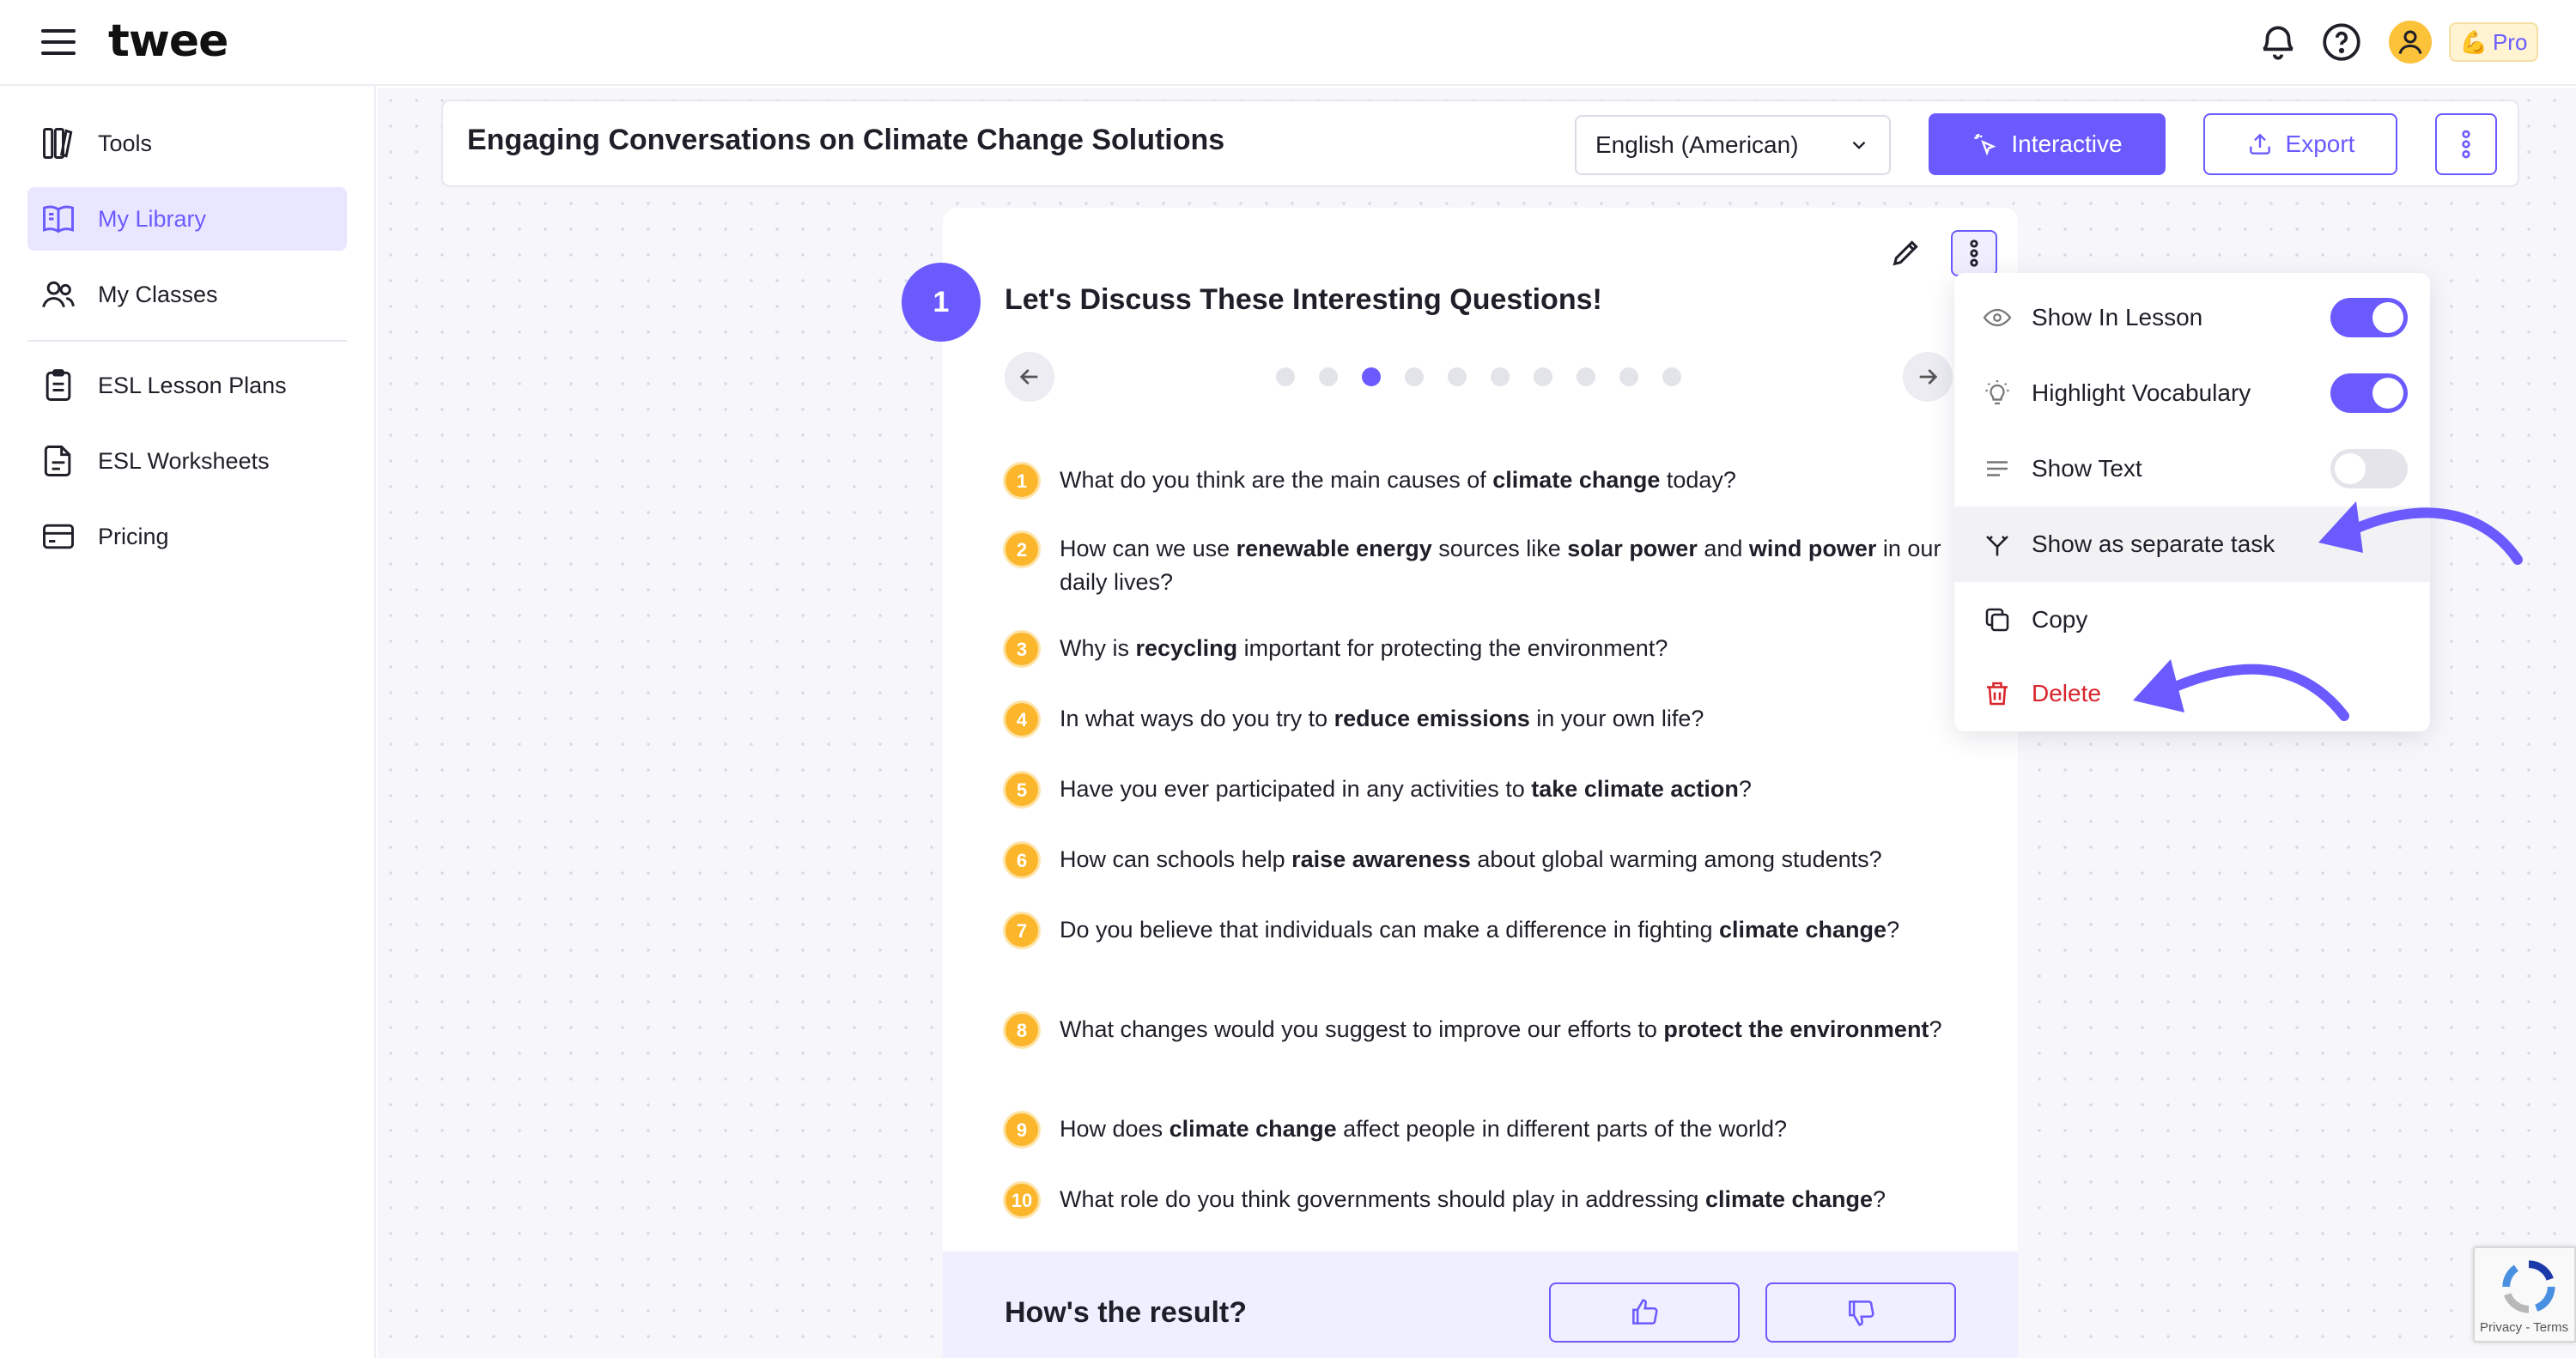  Describe the element at coordinates (2341, 42) in the screenshot. I see `help-icon` at that location.